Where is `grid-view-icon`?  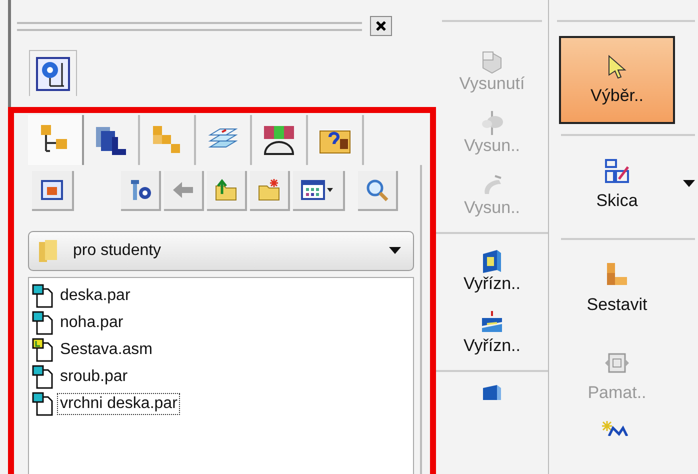 grid-view-icon is located at coordinates (318, 190).